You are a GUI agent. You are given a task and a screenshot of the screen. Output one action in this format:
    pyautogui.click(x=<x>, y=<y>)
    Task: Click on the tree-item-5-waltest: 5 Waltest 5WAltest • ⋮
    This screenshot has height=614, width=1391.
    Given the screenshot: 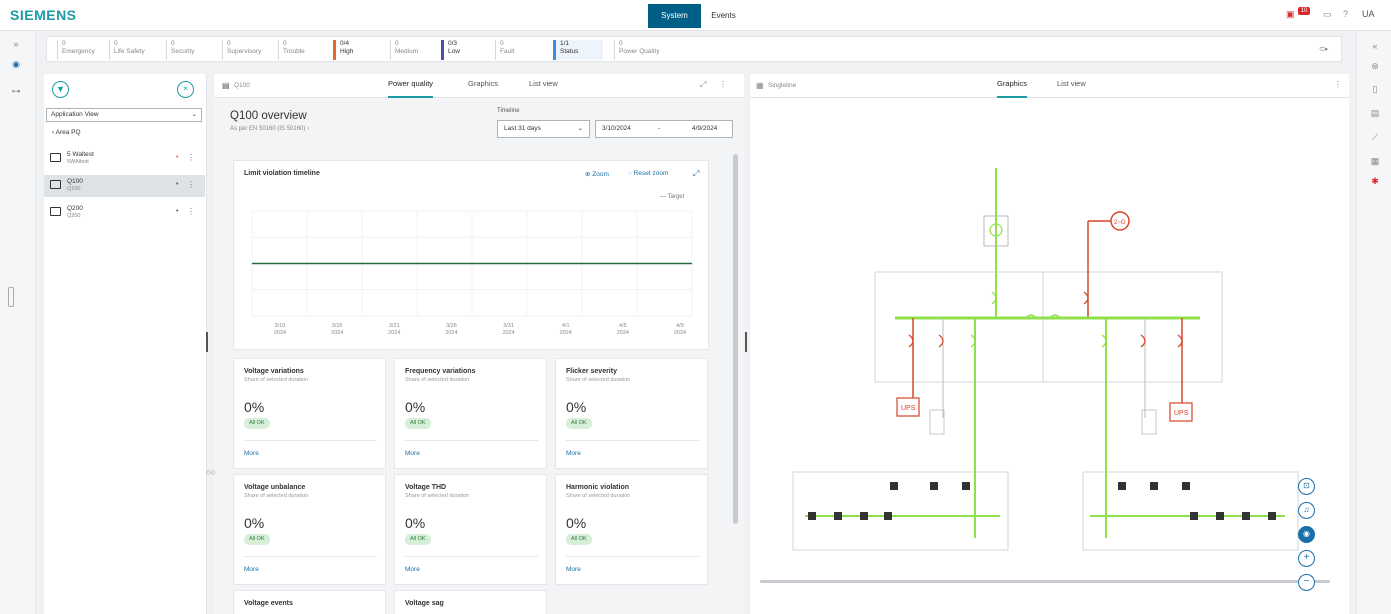 What is the action you would take?
    pyautogui.click(x=124, y=159)
    